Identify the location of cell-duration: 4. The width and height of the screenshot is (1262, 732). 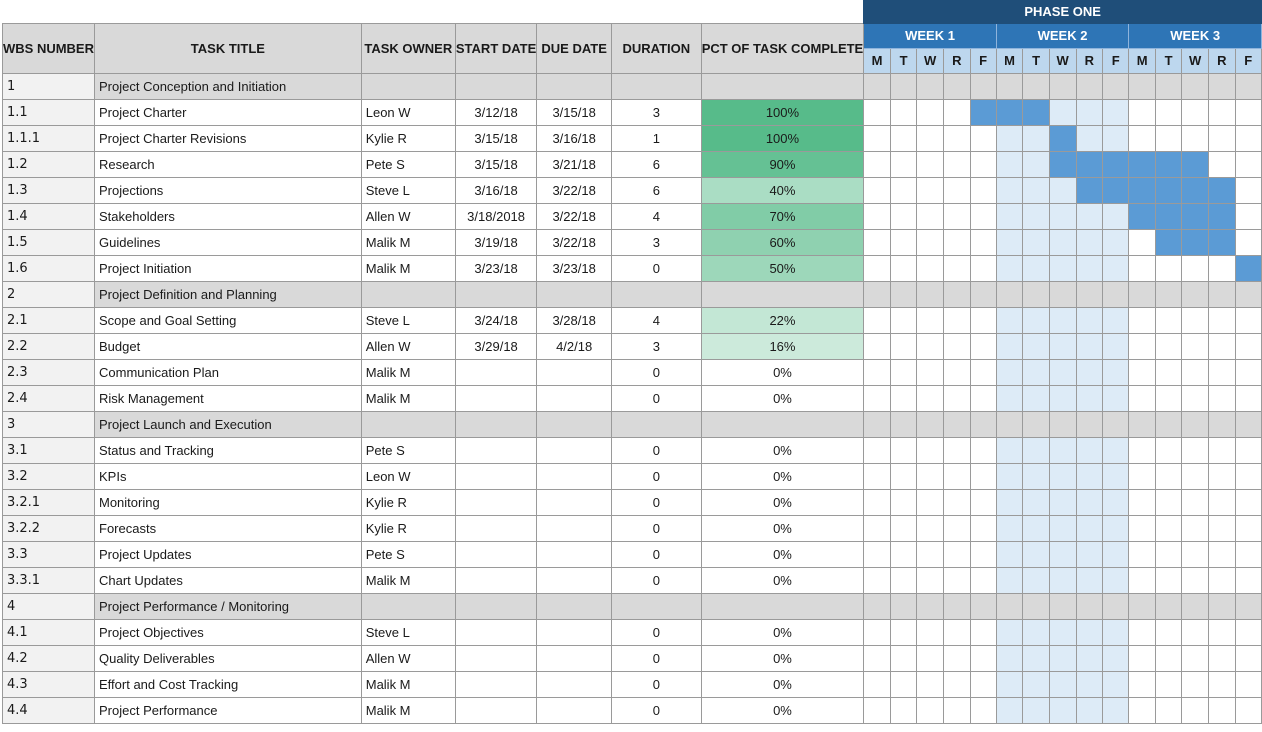
(656, 216).